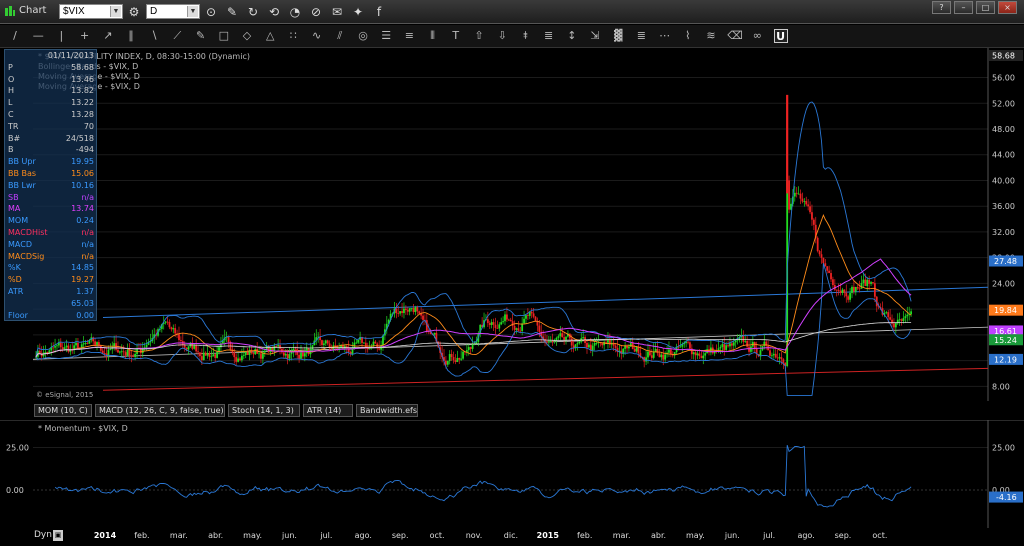 This screenshot has width=1024, height=546. What do you see at coordinates (211, 12) in the screenshot?
I see `link-icon: ⊙` at bounding box center [211, 12].